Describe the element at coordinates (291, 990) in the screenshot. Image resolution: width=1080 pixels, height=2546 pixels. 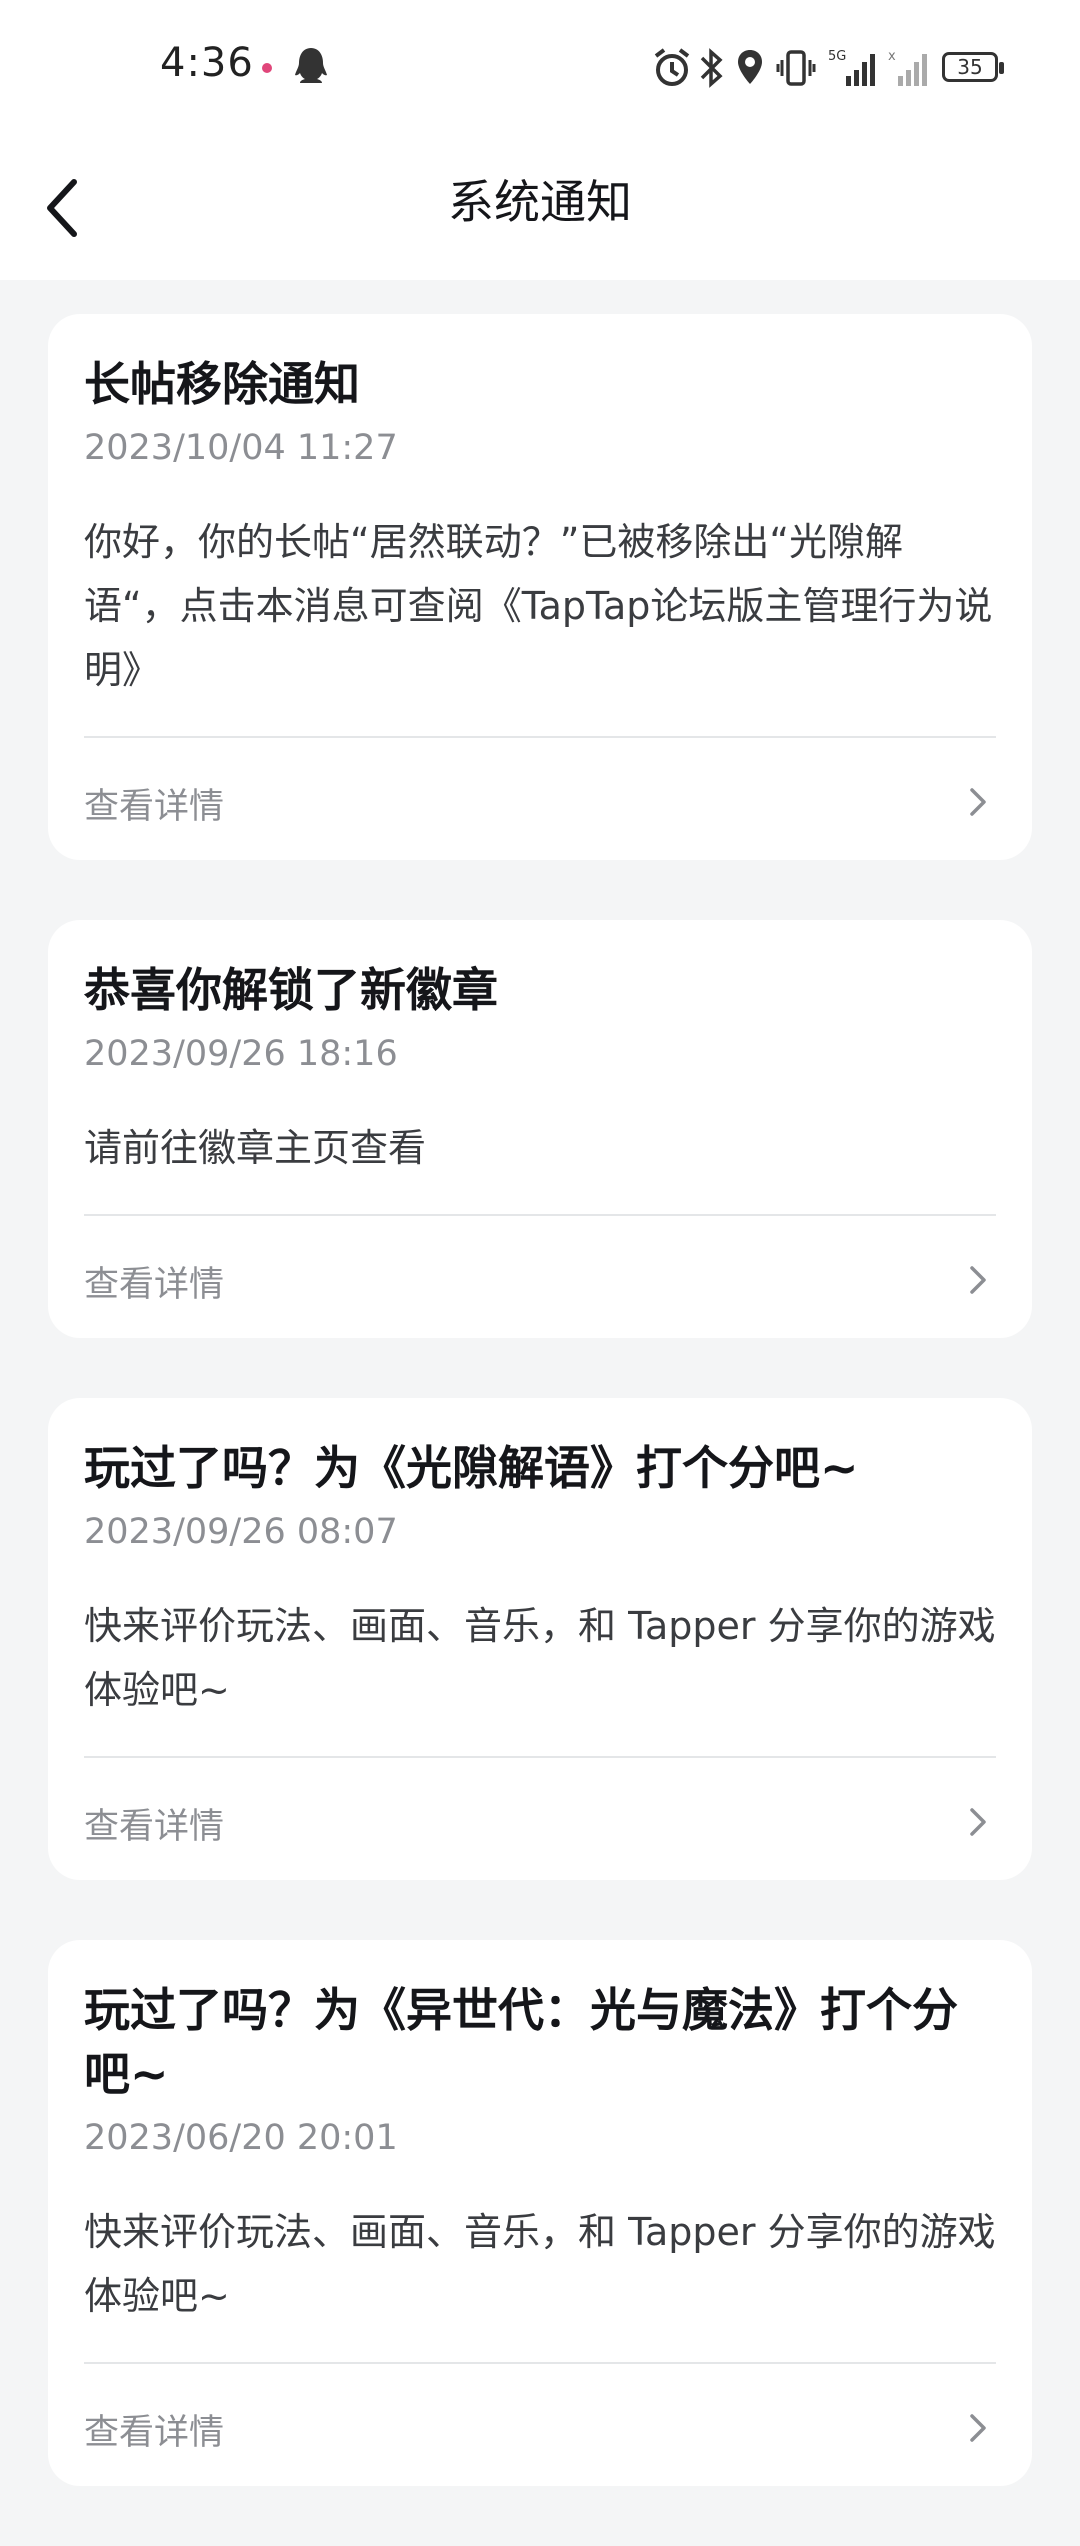
I see `notification-title: 恭喜你解锁了新徽章` at that location.